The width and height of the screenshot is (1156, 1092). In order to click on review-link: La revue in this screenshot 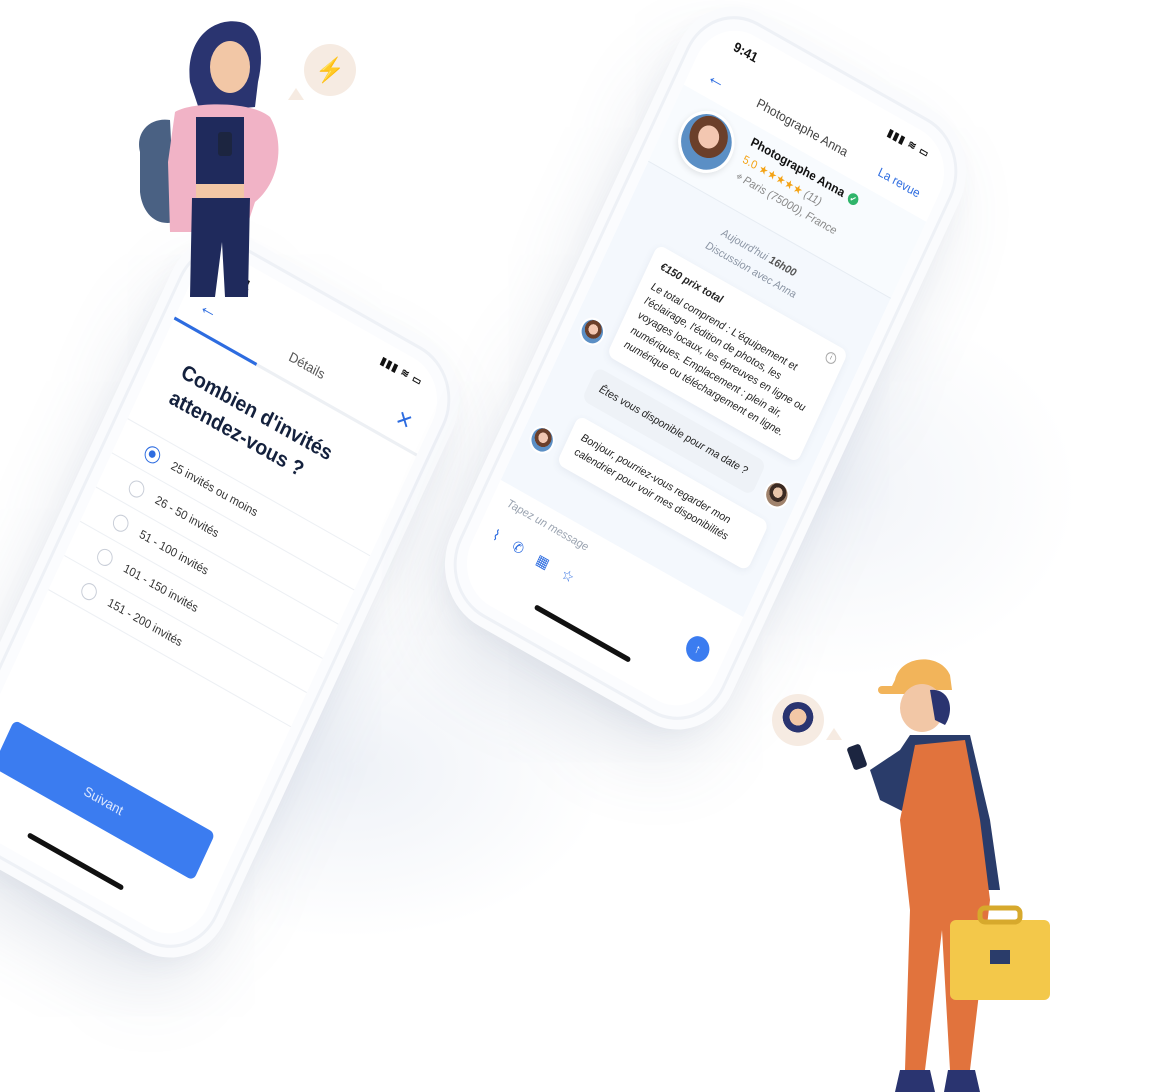, I will do `click(899, 183)`.